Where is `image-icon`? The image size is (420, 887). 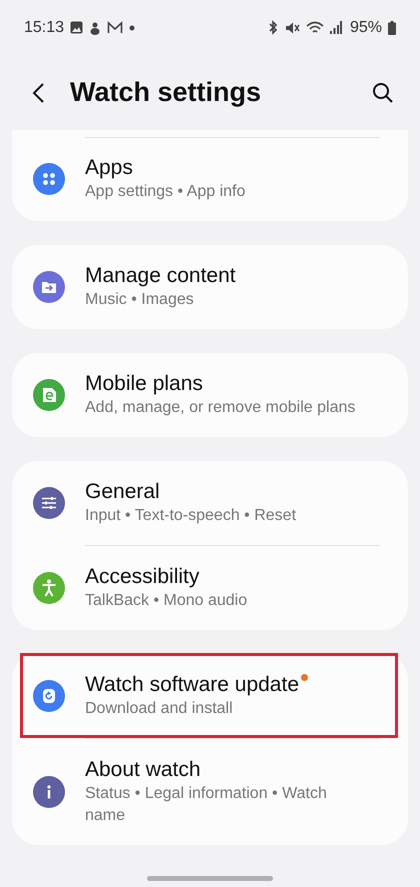
image-icon is located at coordinates (77, 27).